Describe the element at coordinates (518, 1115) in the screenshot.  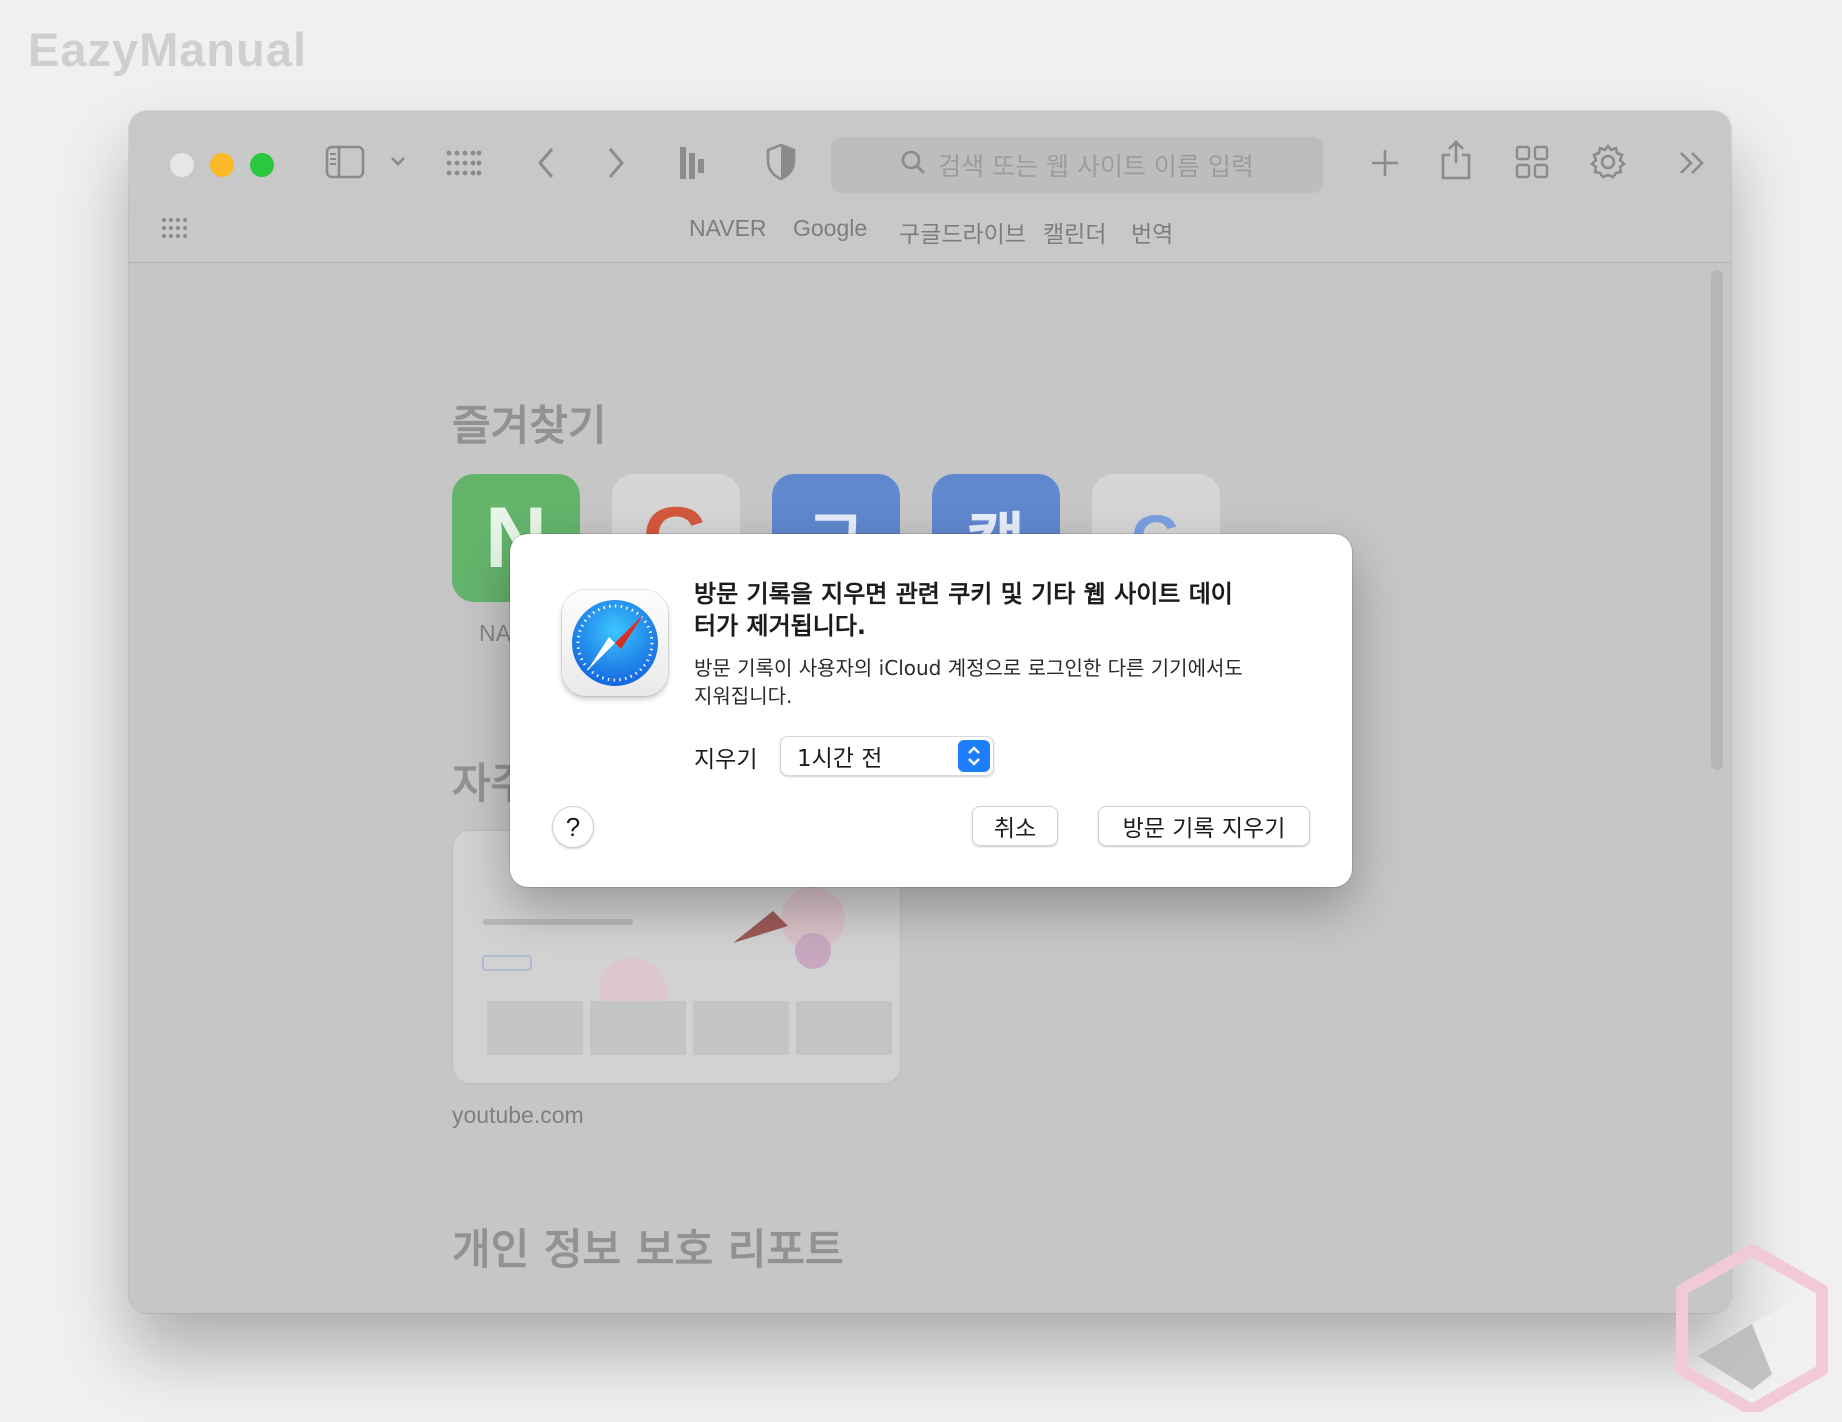
I see `frequent-site-label: youtube.com` at that location.